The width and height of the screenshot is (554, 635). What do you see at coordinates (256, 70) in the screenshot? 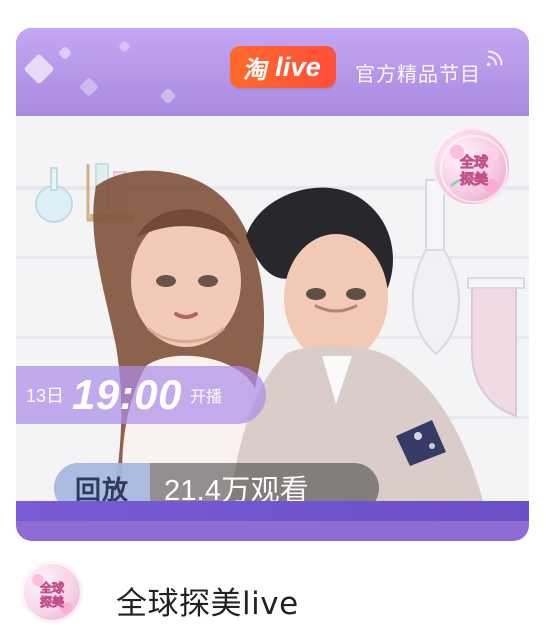
I see `taobao-logo-cn: 淘` at bounding box center [256, 70].